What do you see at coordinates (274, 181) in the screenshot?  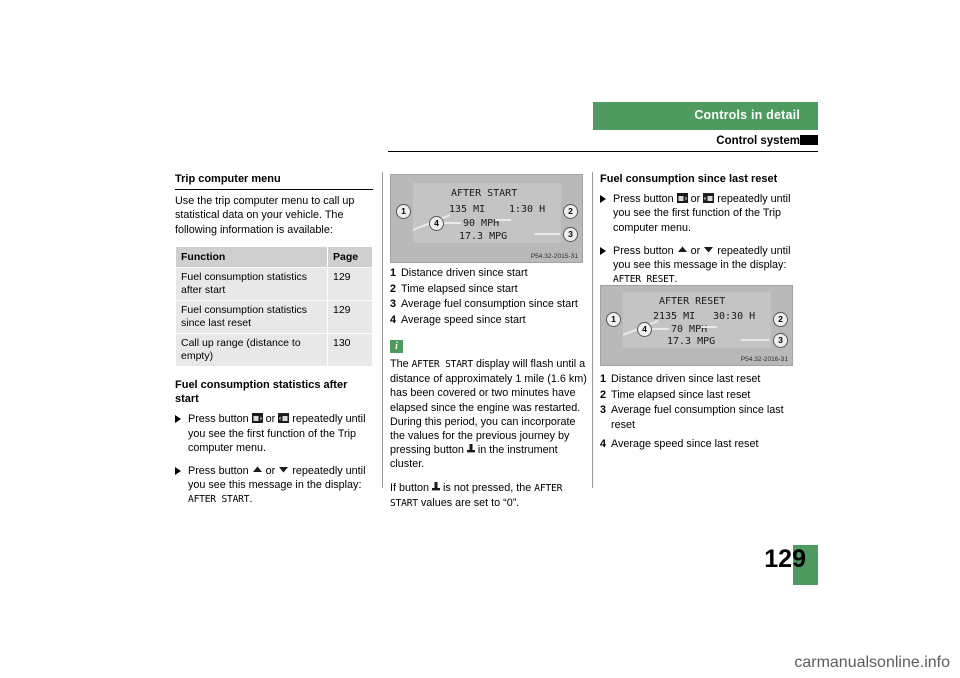 I see `trip-computer-menu-heading: Trip computer menu` at bounding box center [274, 181].